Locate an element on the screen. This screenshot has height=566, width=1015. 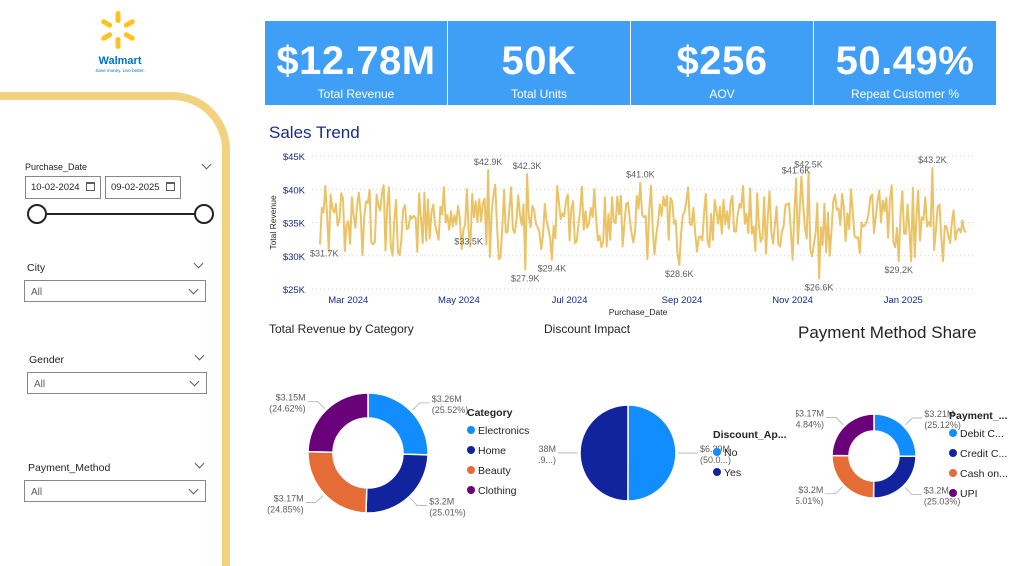
legend-item: Yes is located at coordinates (732, 473).